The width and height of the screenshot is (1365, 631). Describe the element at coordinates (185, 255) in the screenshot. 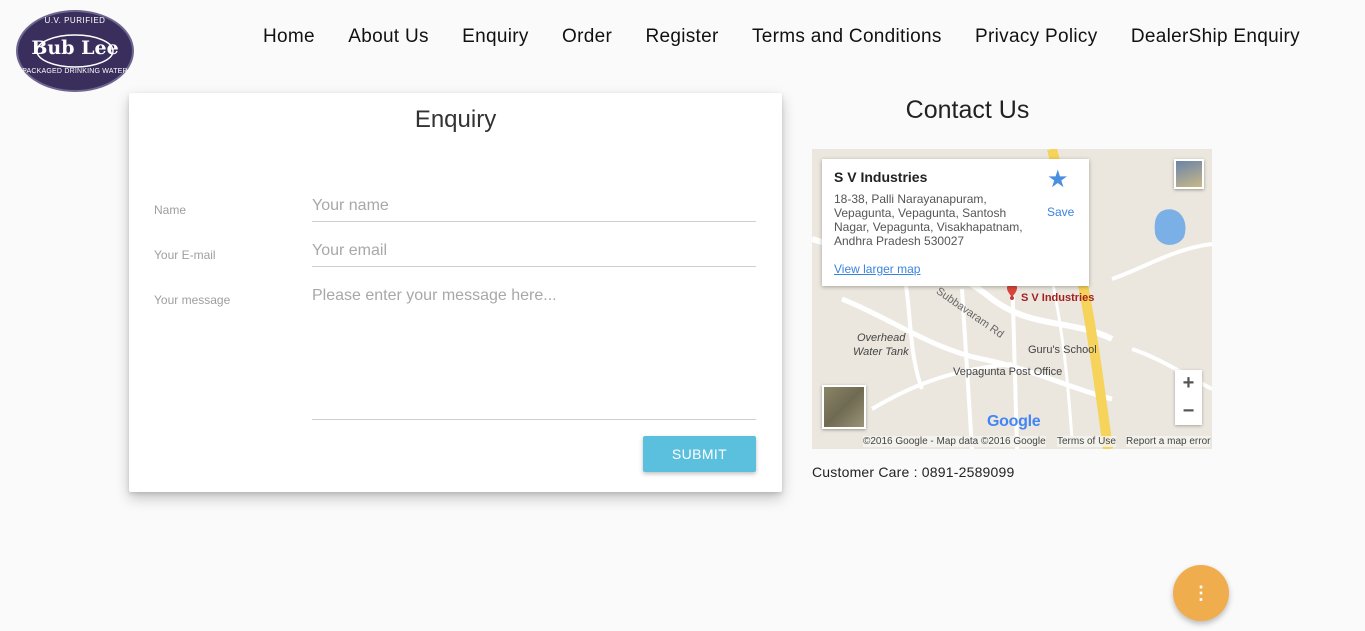

I see `email-label: Your E-mail` at that location.